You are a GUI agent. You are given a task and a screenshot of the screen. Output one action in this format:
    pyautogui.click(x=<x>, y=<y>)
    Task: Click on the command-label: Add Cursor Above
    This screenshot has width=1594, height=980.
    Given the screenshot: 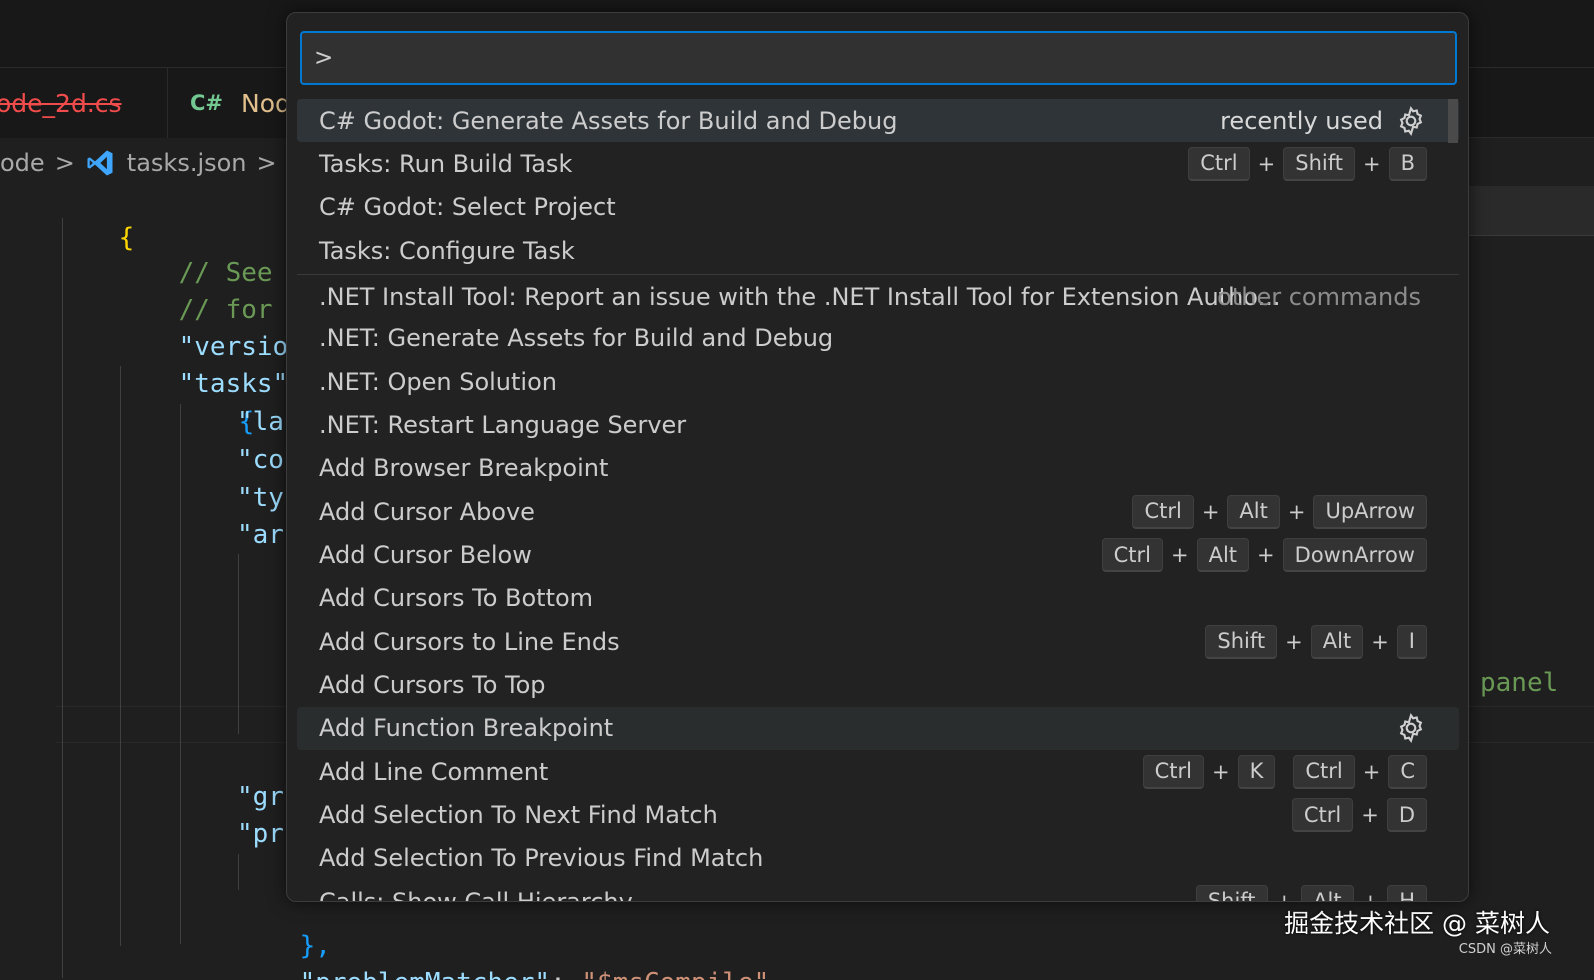 What is the action you would take?
    pyautogui.click(x=427, y=511)
    